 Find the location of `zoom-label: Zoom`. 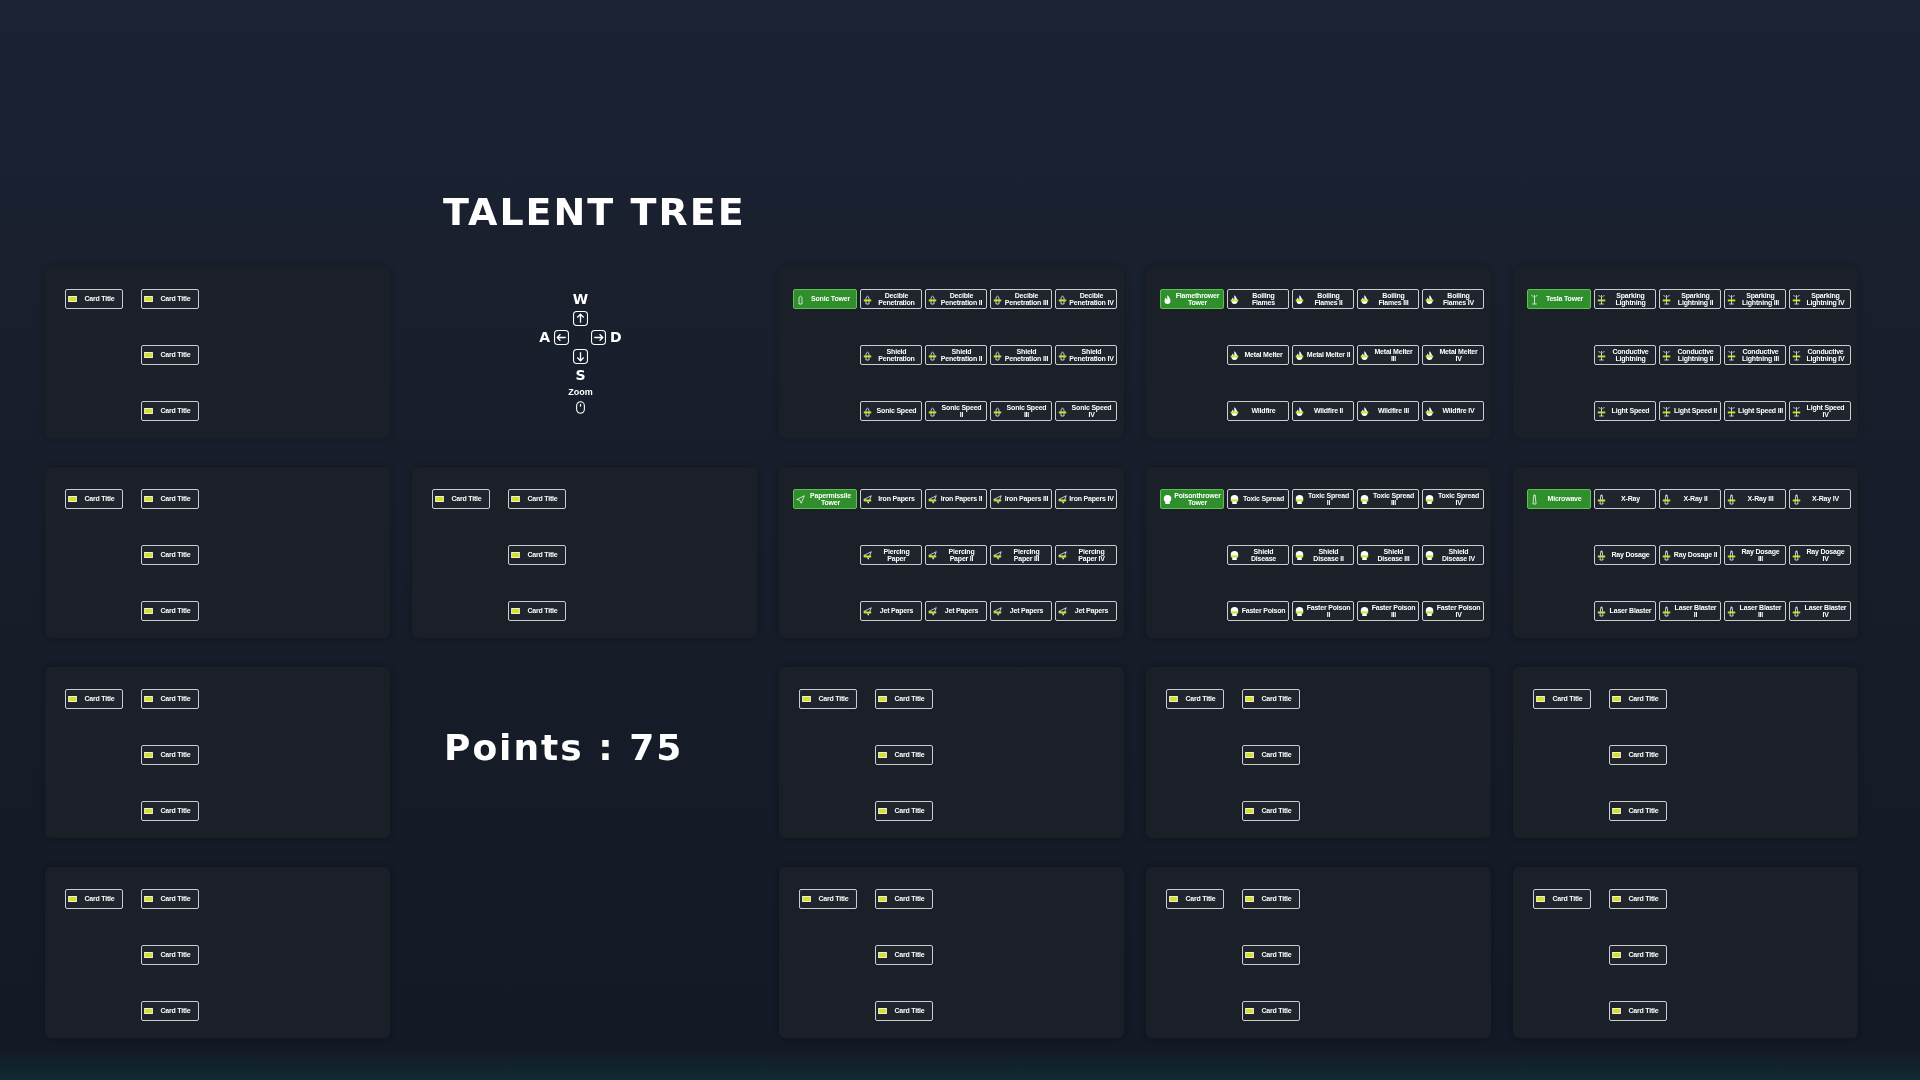

zoom-label: Zoom is located at coordinates (580, 391).